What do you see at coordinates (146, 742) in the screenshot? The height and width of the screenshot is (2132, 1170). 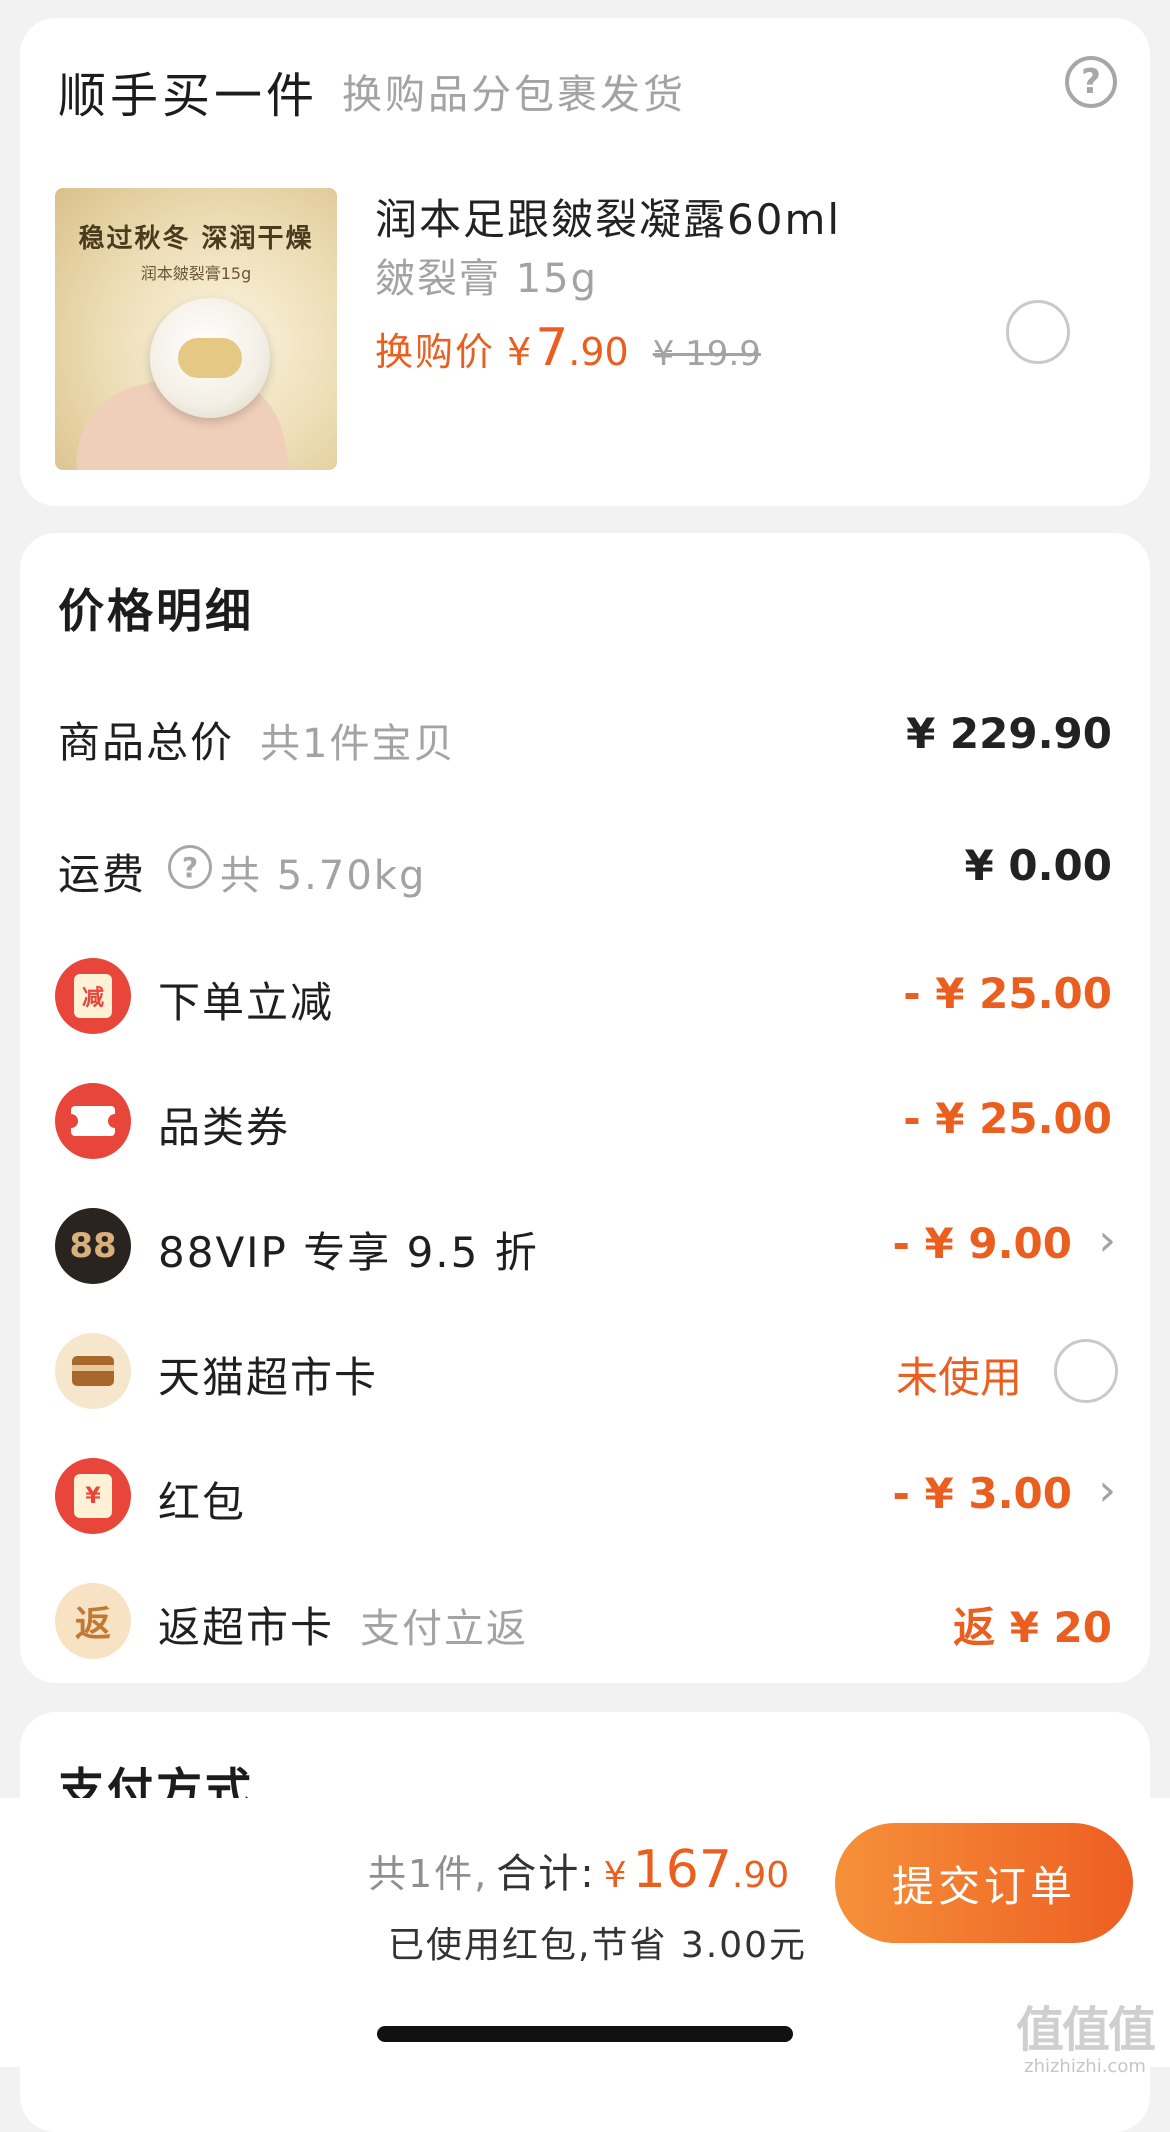 I see `goods-total-label: 商品总价` at bounding box center [146, 742].